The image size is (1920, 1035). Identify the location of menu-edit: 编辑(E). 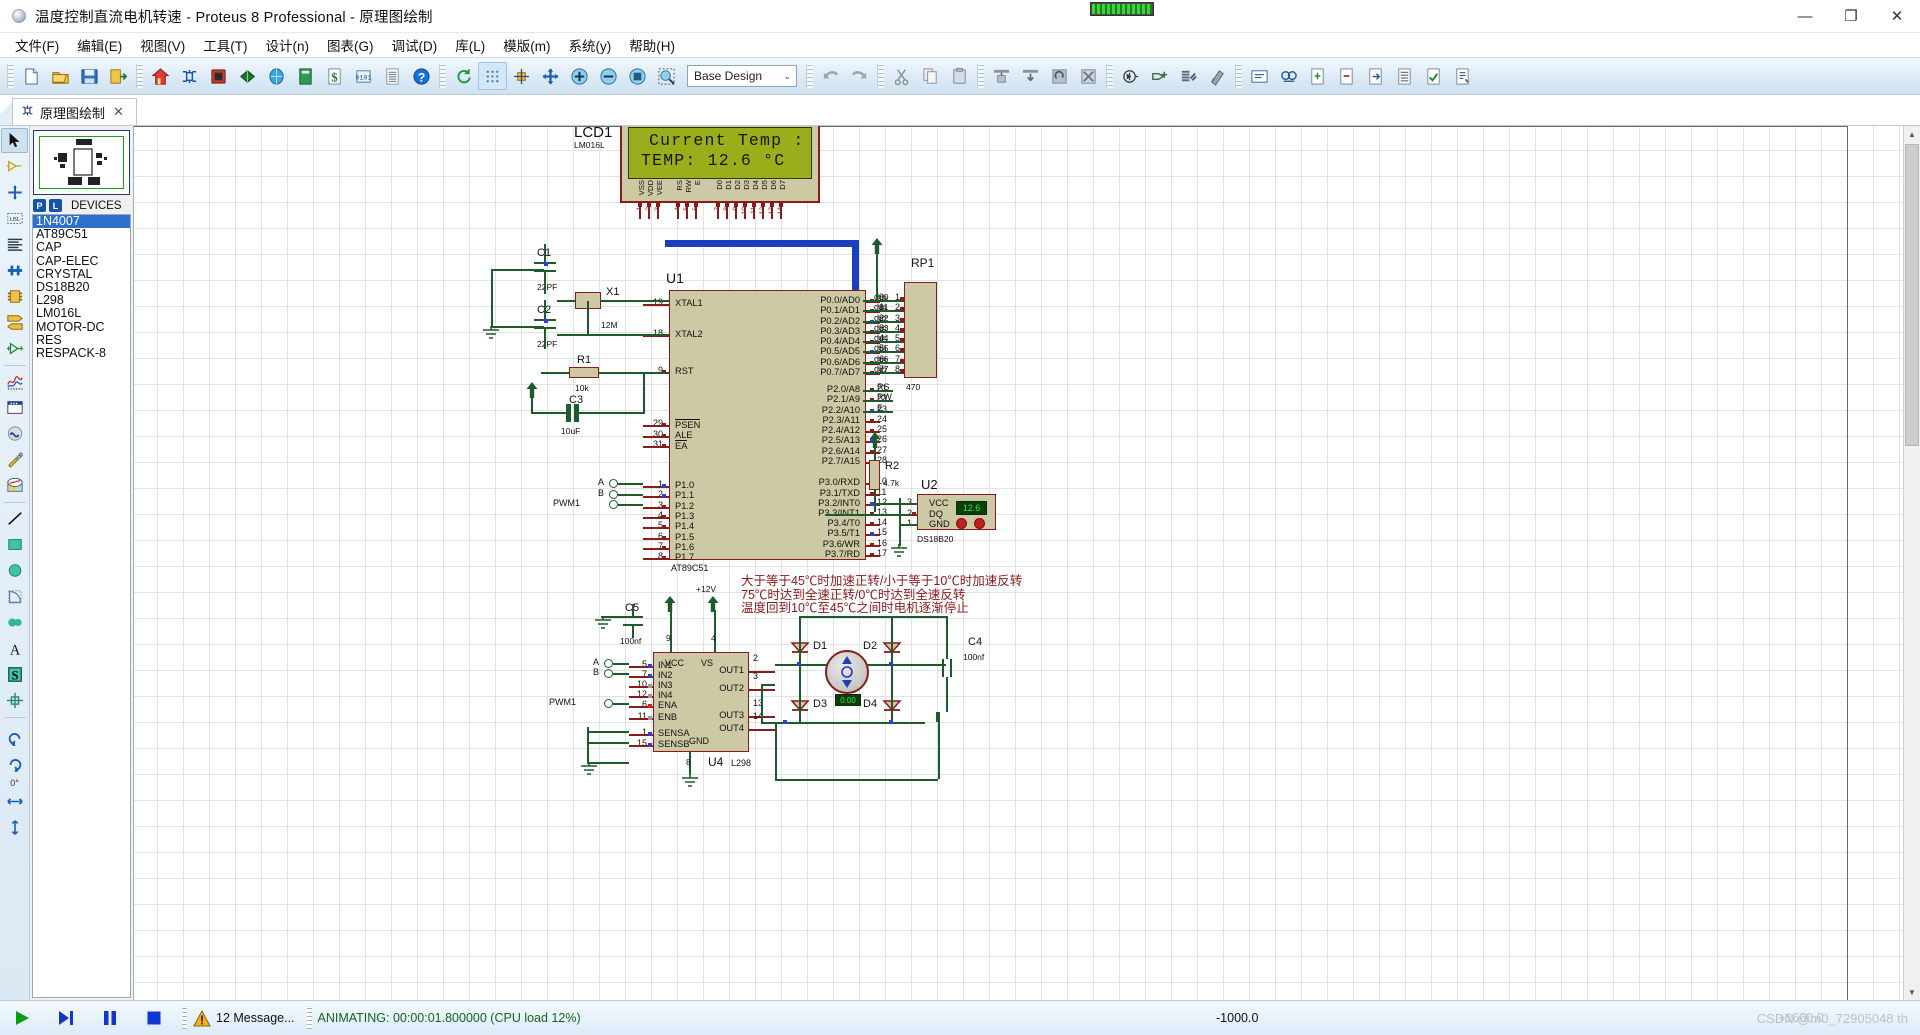
(99, 45).